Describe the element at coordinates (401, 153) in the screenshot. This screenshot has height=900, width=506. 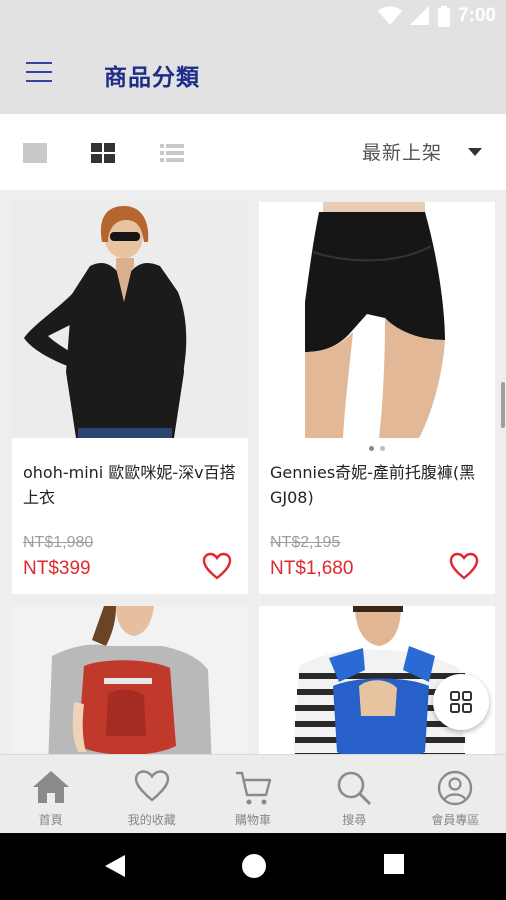
I see `sort-label: 最新上架` at that location.